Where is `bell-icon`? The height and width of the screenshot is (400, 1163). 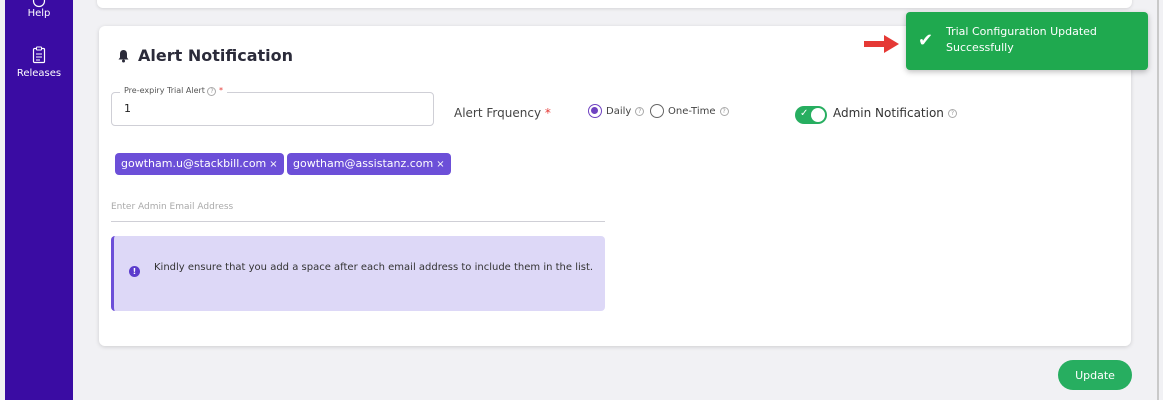
bell-icon is located at coordinates (123, 55).